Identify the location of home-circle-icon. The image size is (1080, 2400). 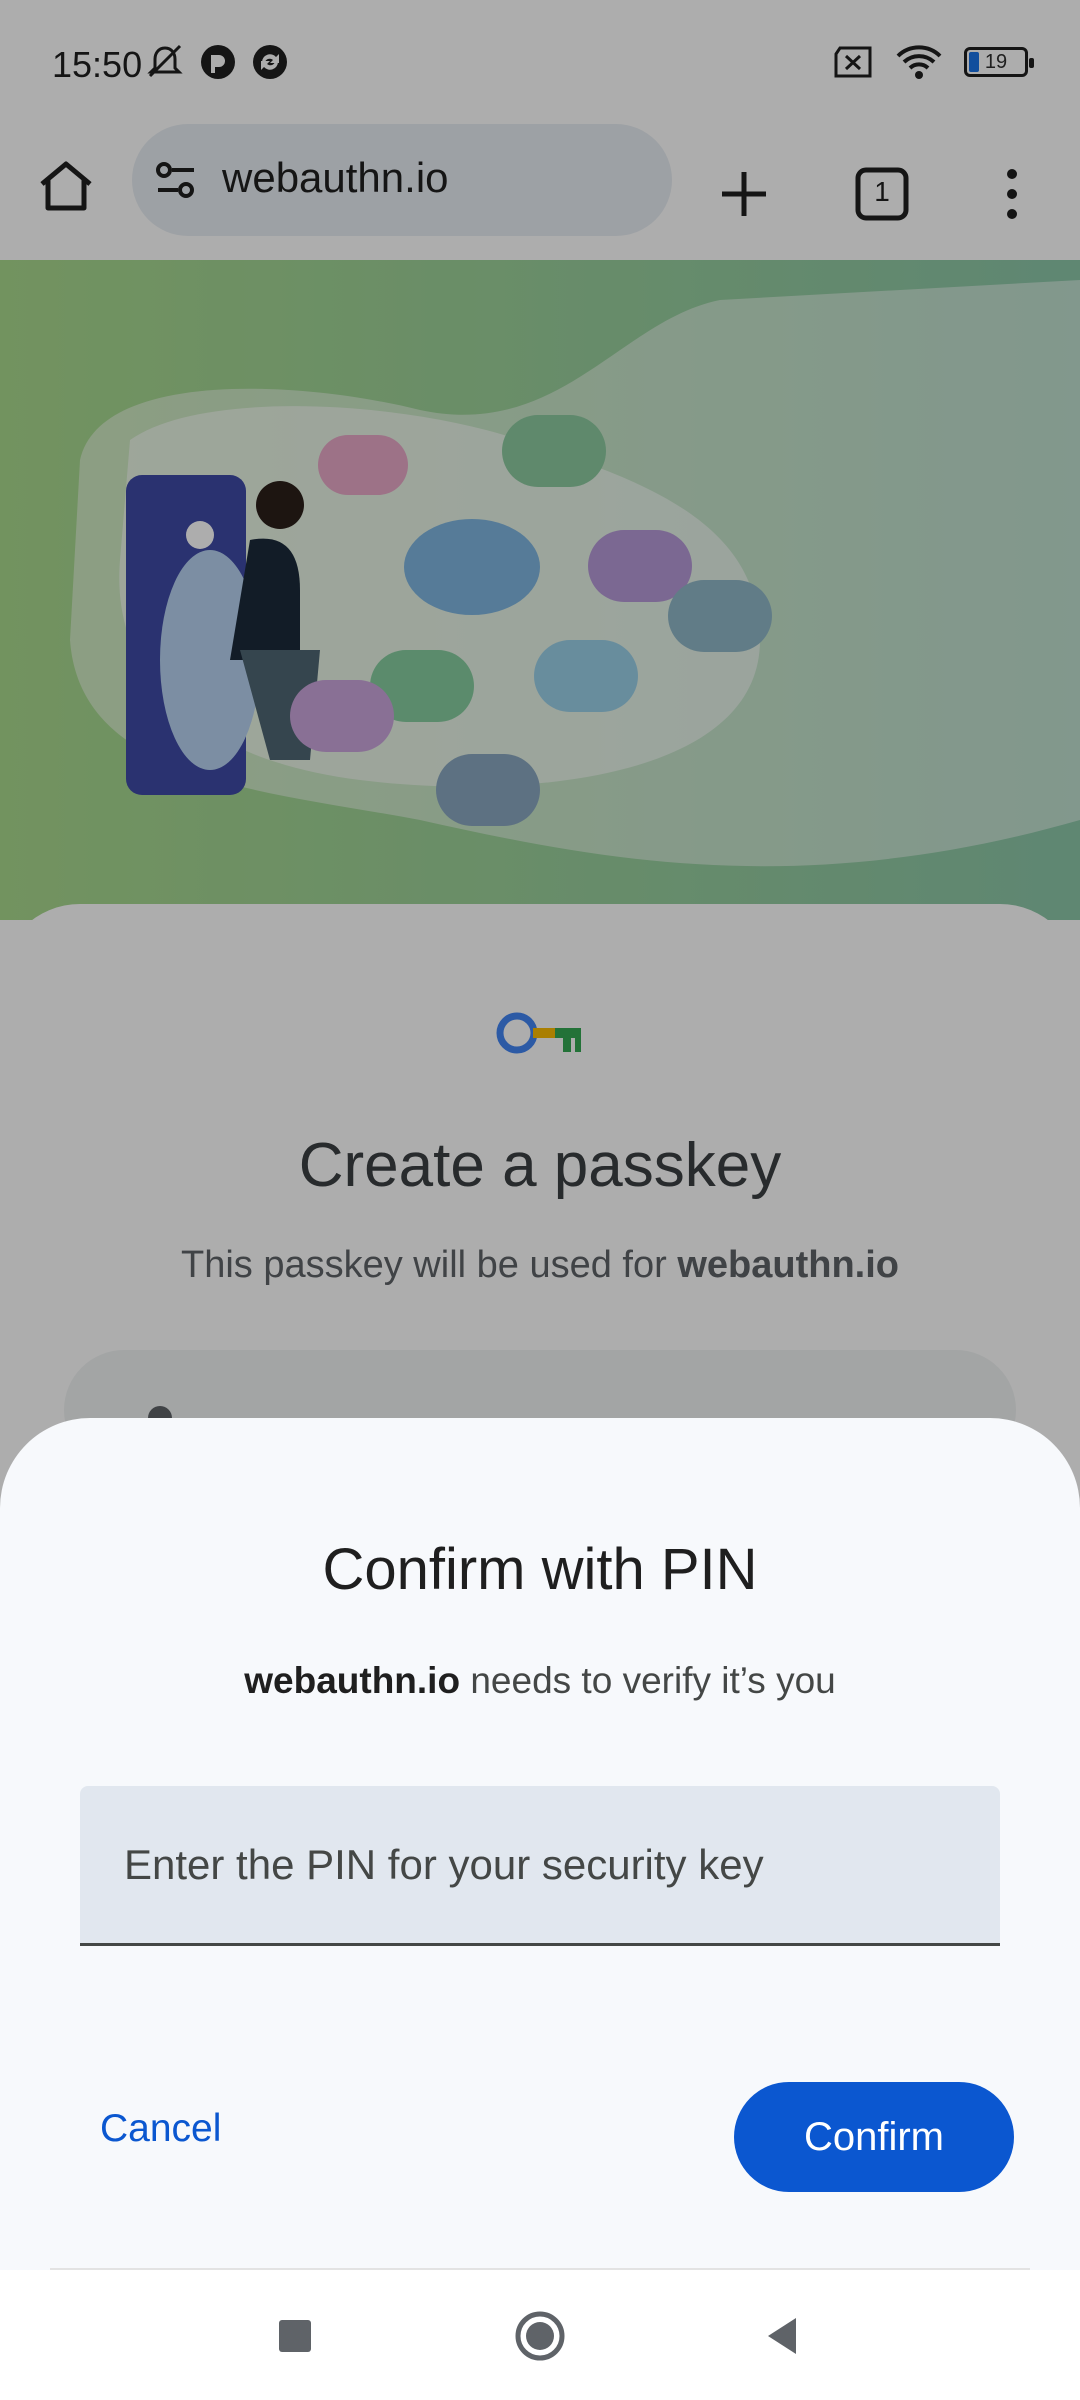
(540, 2336).